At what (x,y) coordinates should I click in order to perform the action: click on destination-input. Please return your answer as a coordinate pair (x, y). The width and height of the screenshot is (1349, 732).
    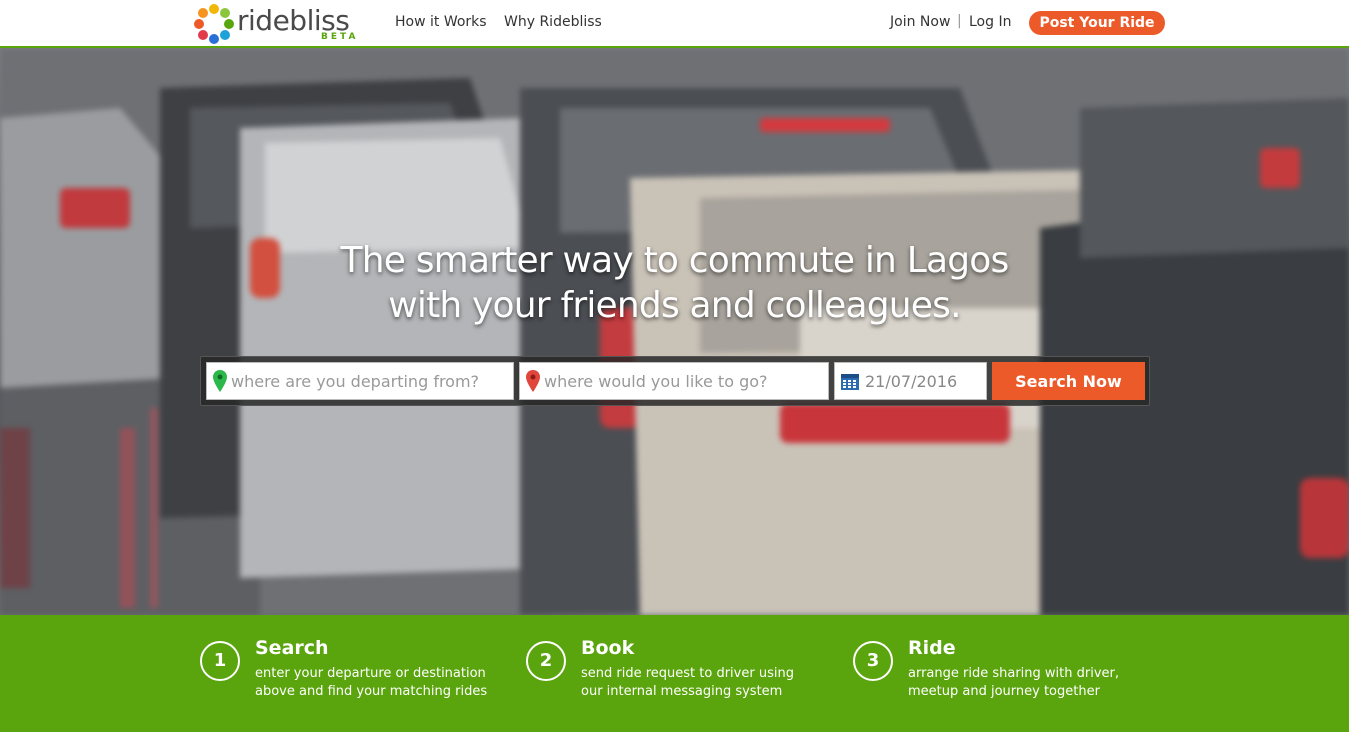
    Looking at the image, I should click on (685, 381).